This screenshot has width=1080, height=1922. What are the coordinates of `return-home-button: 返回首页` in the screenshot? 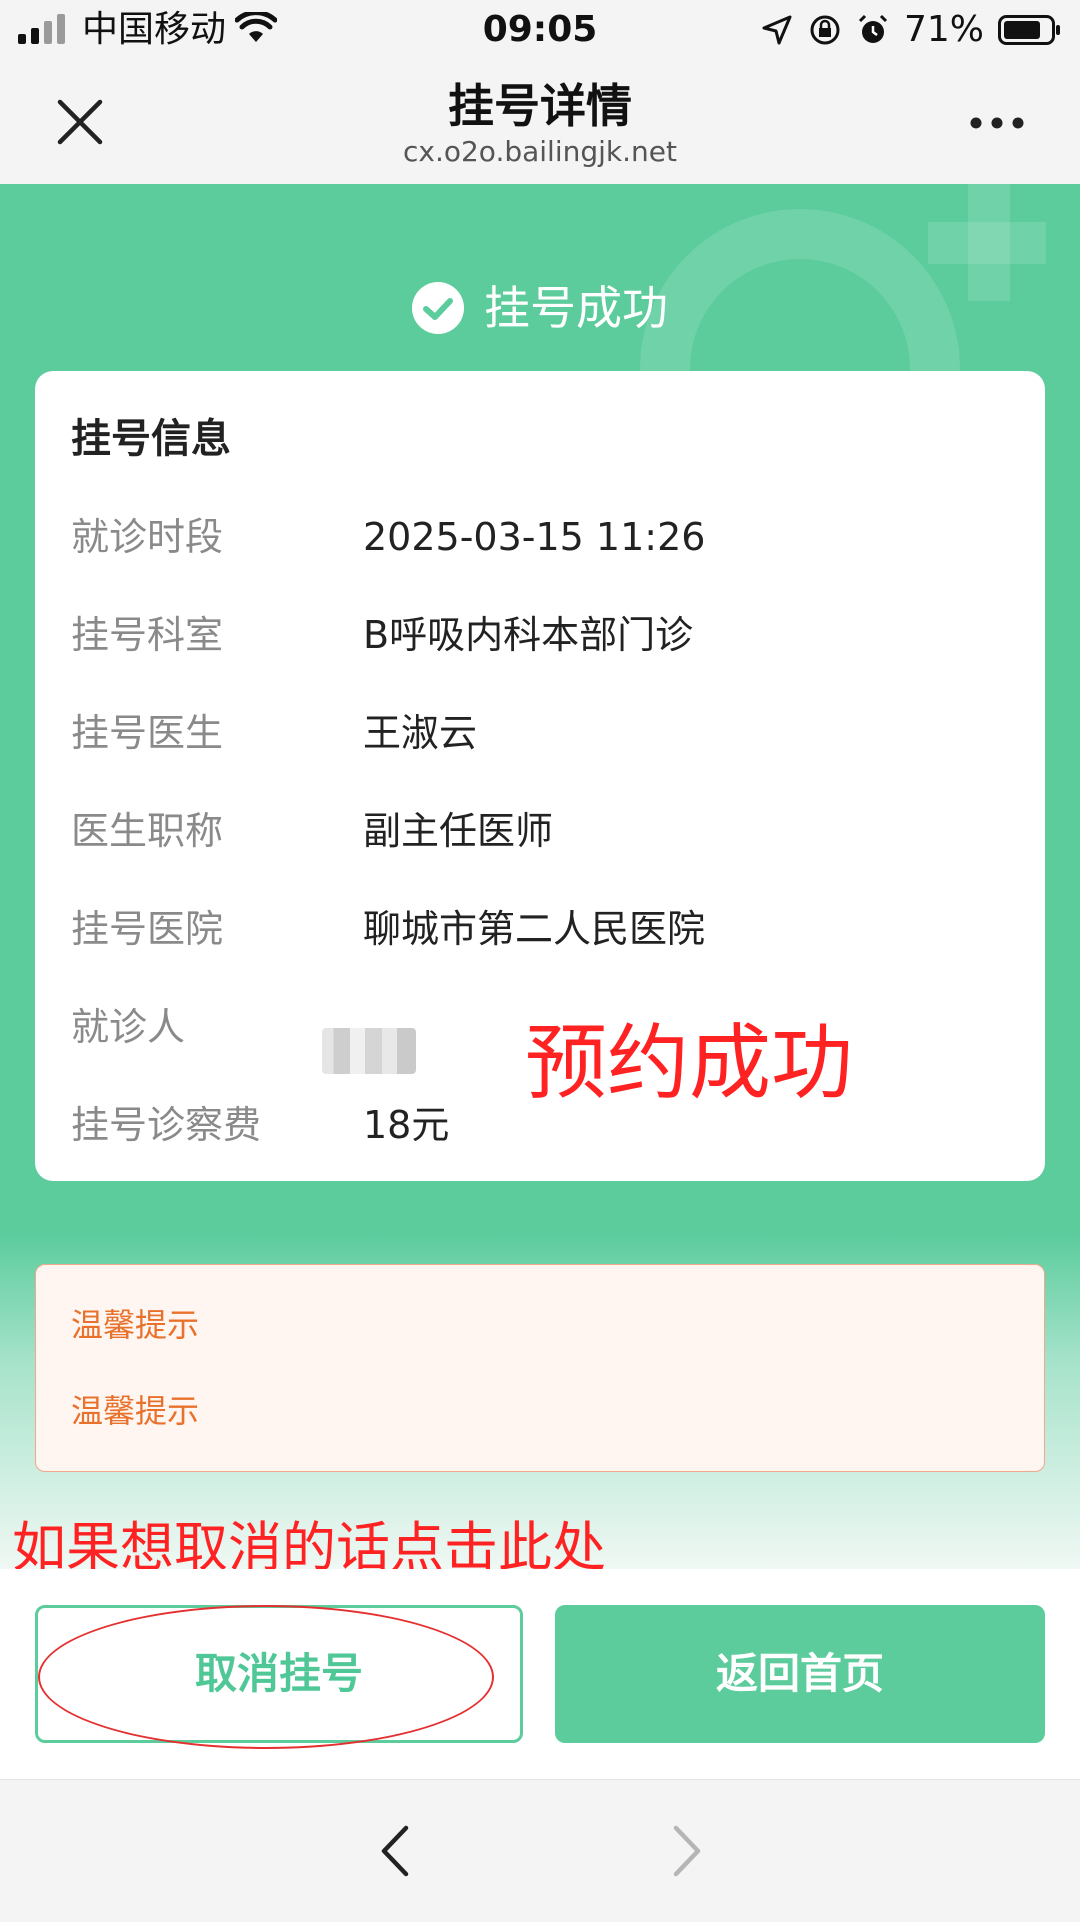 It's located at (800, 1674).